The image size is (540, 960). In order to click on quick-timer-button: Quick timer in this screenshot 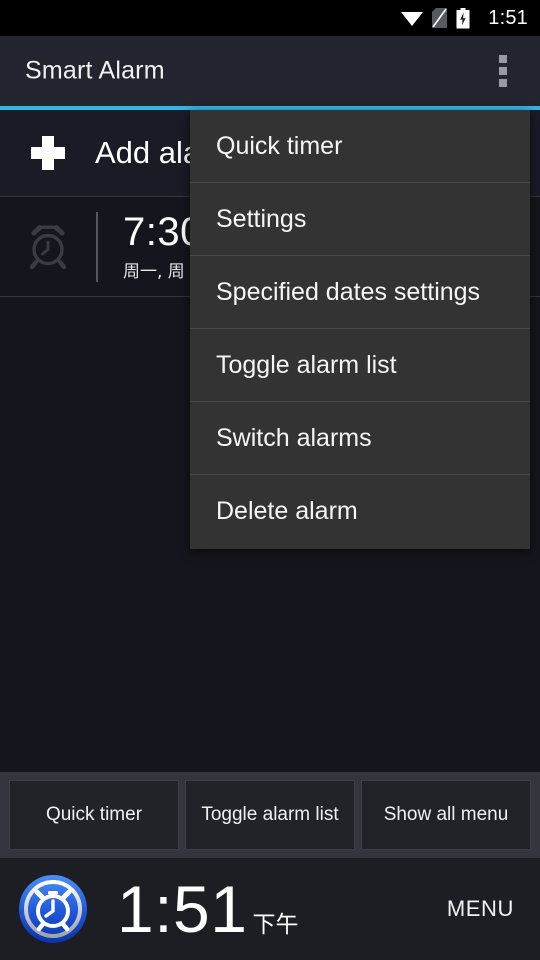, I will do `click(94, 815)`.